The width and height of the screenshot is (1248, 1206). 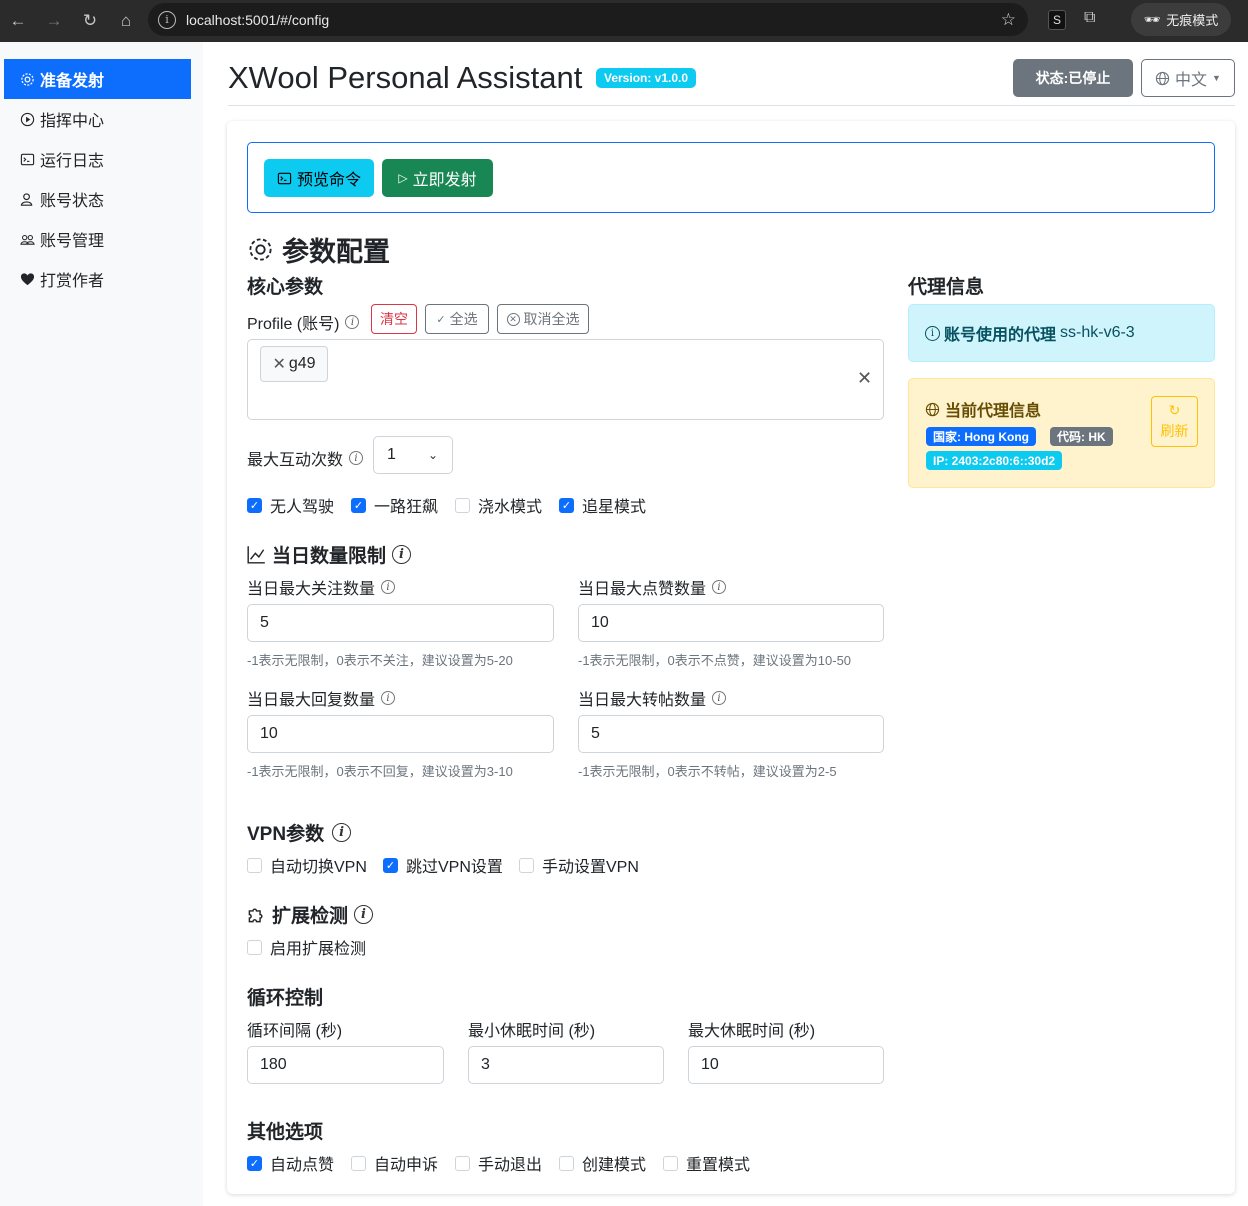 What do you see at coordinates (126, 21) in the screenshot?
I see `home-icon: ⌂` at bounding box center [126, 21].